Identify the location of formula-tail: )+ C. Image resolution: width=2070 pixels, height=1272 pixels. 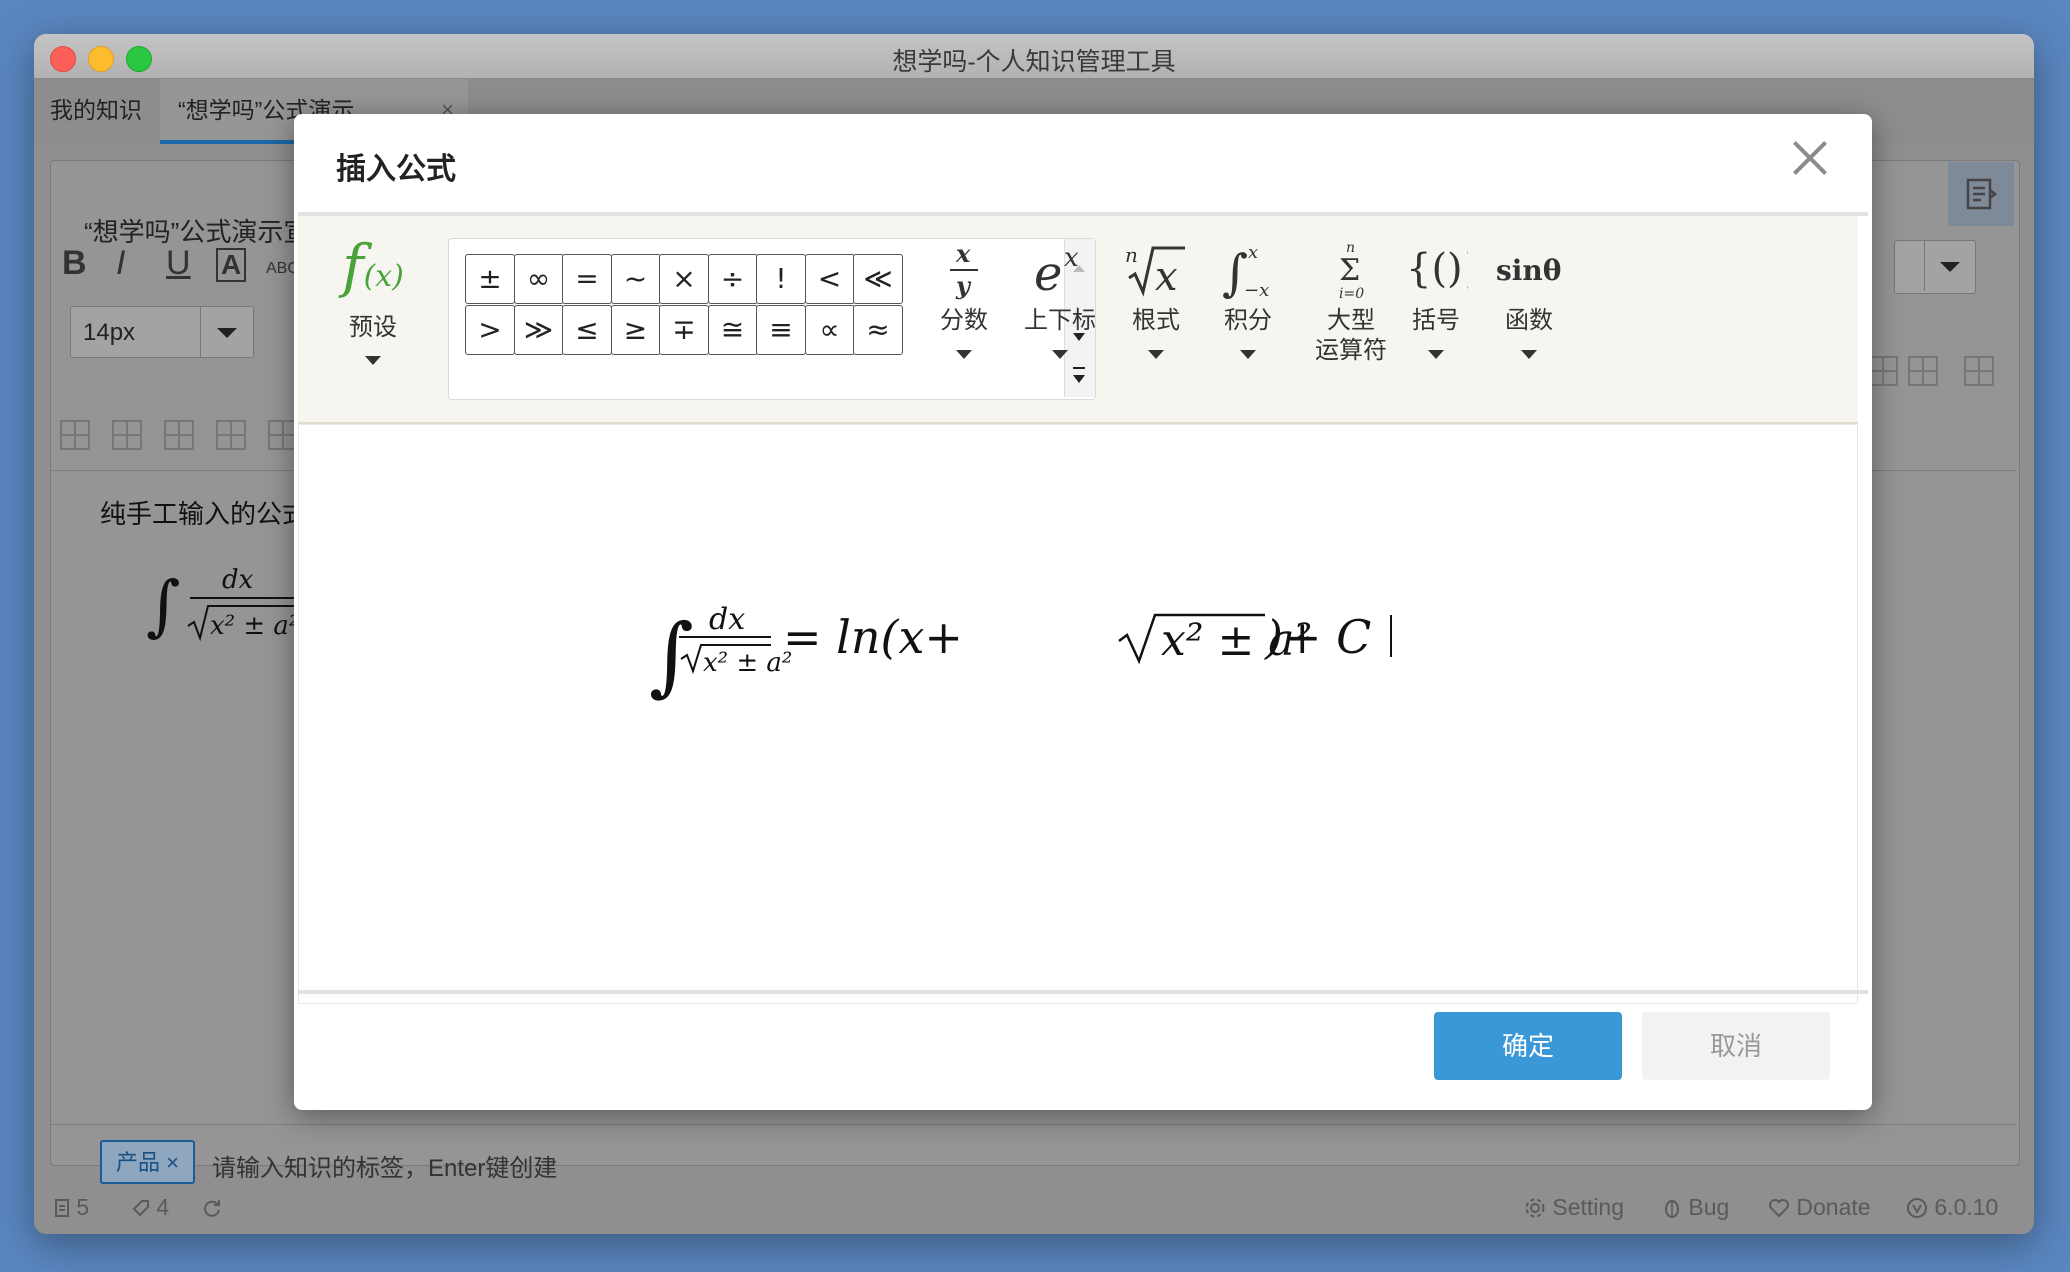
(1317, 637).